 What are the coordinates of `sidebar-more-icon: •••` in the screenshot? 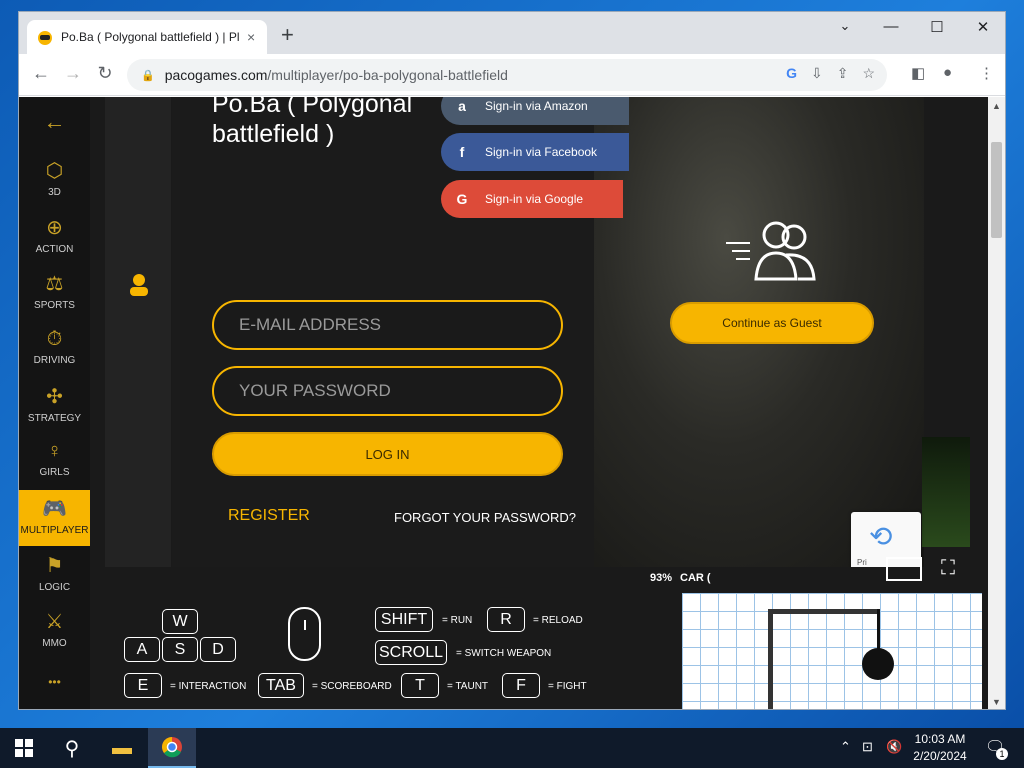 It's located at (54, 684).